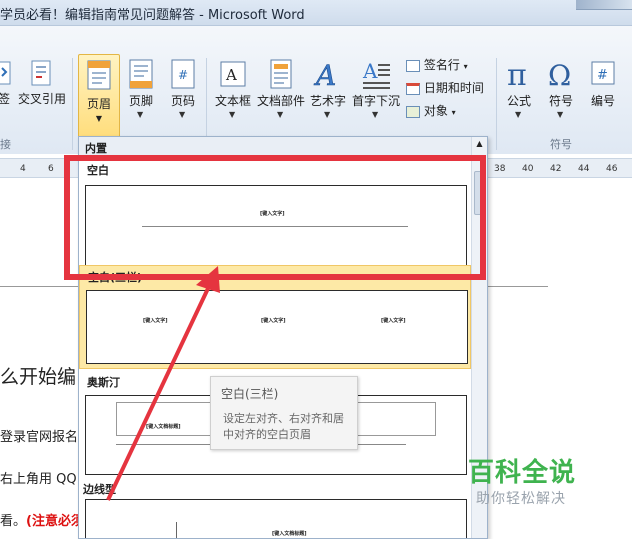 This screenshot has width=632, height=539. I want to click on footer-icon, so click(141, 74).